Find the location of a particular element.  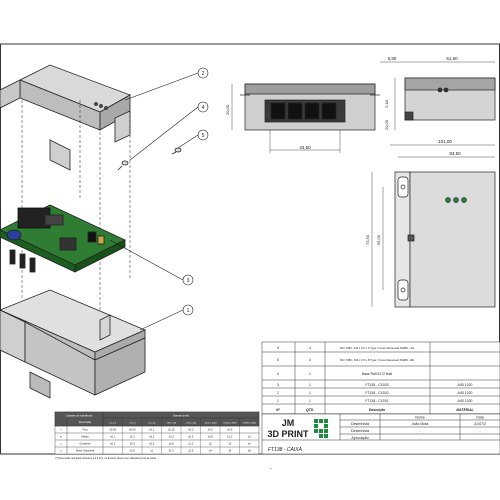

bom-cell: 3 is located at coordinates (278, 385).